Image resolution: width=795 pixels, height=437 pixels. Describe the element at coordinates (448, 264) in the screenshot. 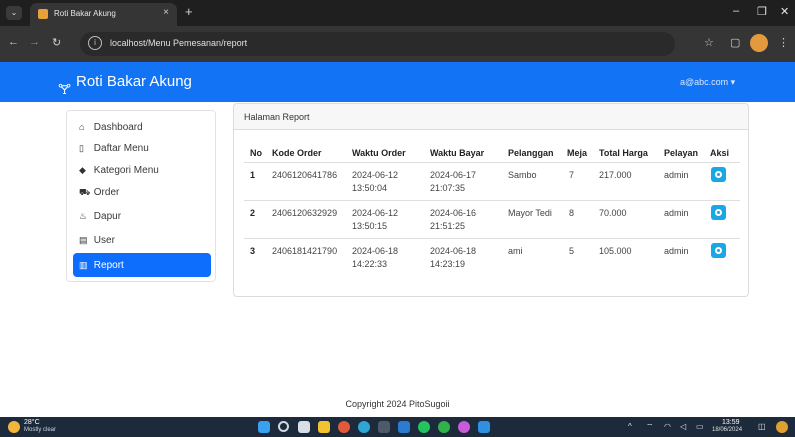

I see `cell-waktu-bayar-time: 14:23:19` at that location.